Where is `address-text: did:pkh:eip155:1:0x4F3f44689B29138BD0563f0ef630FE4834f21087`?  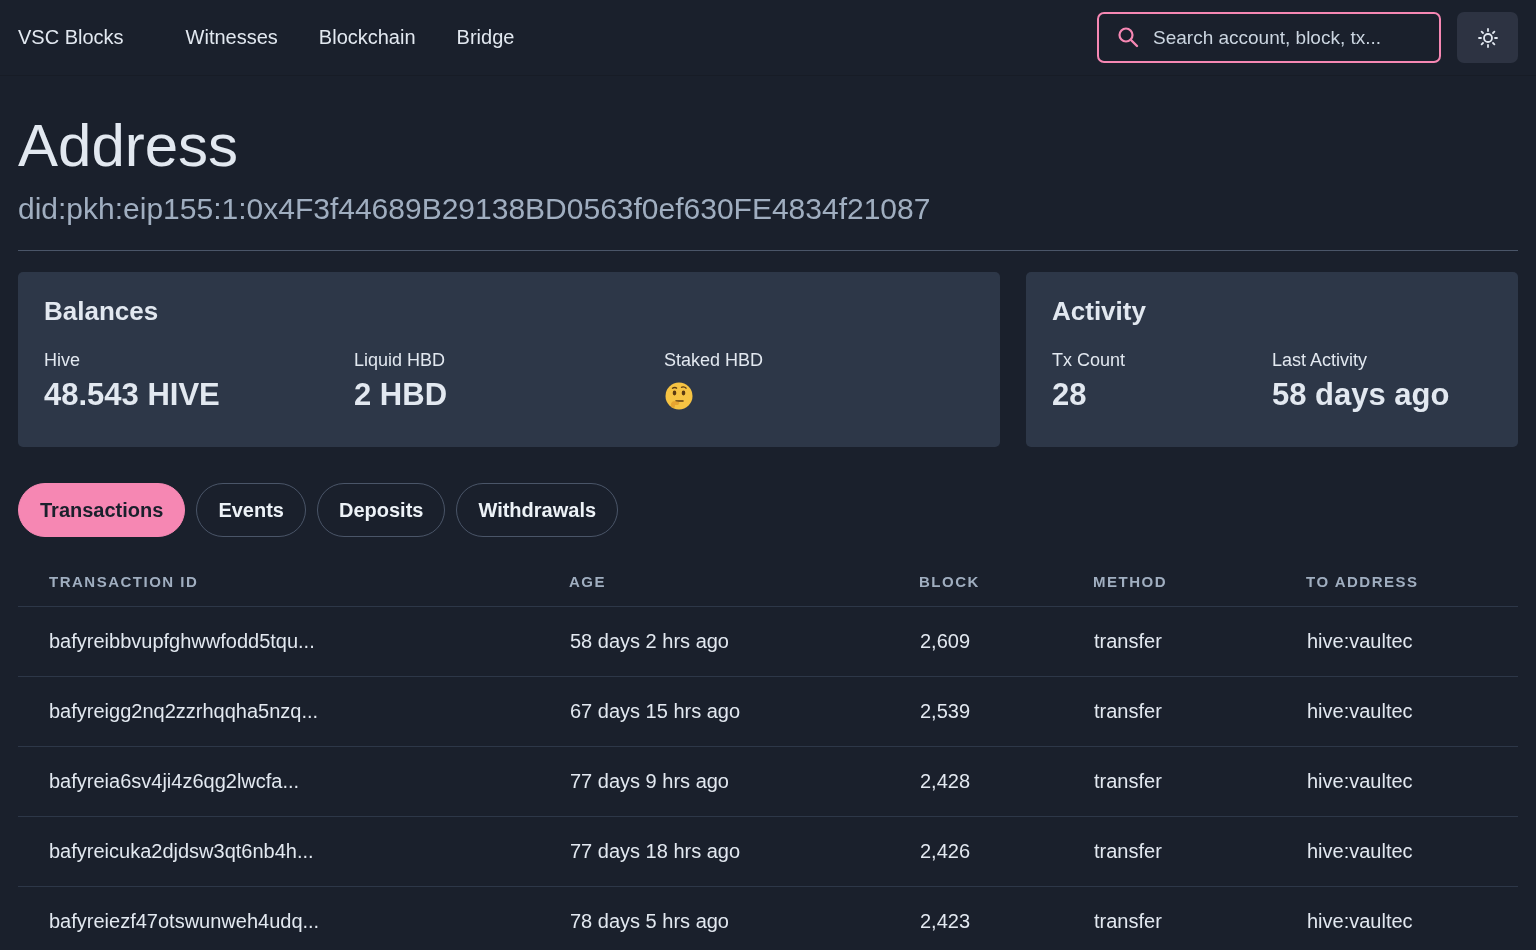 address-text: did:pkh:eip155:1:0x4F3f44689B29138BD0563f0ef630FE4834f21087 is located at coordinates (475, 209).